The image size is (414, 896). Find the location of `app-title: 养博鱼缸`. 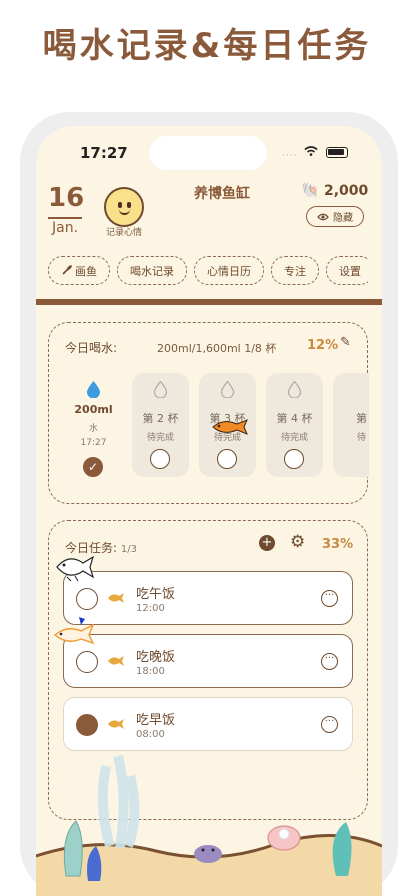

app-title: 养博鱼缸 is located at coordinates (222, 194).